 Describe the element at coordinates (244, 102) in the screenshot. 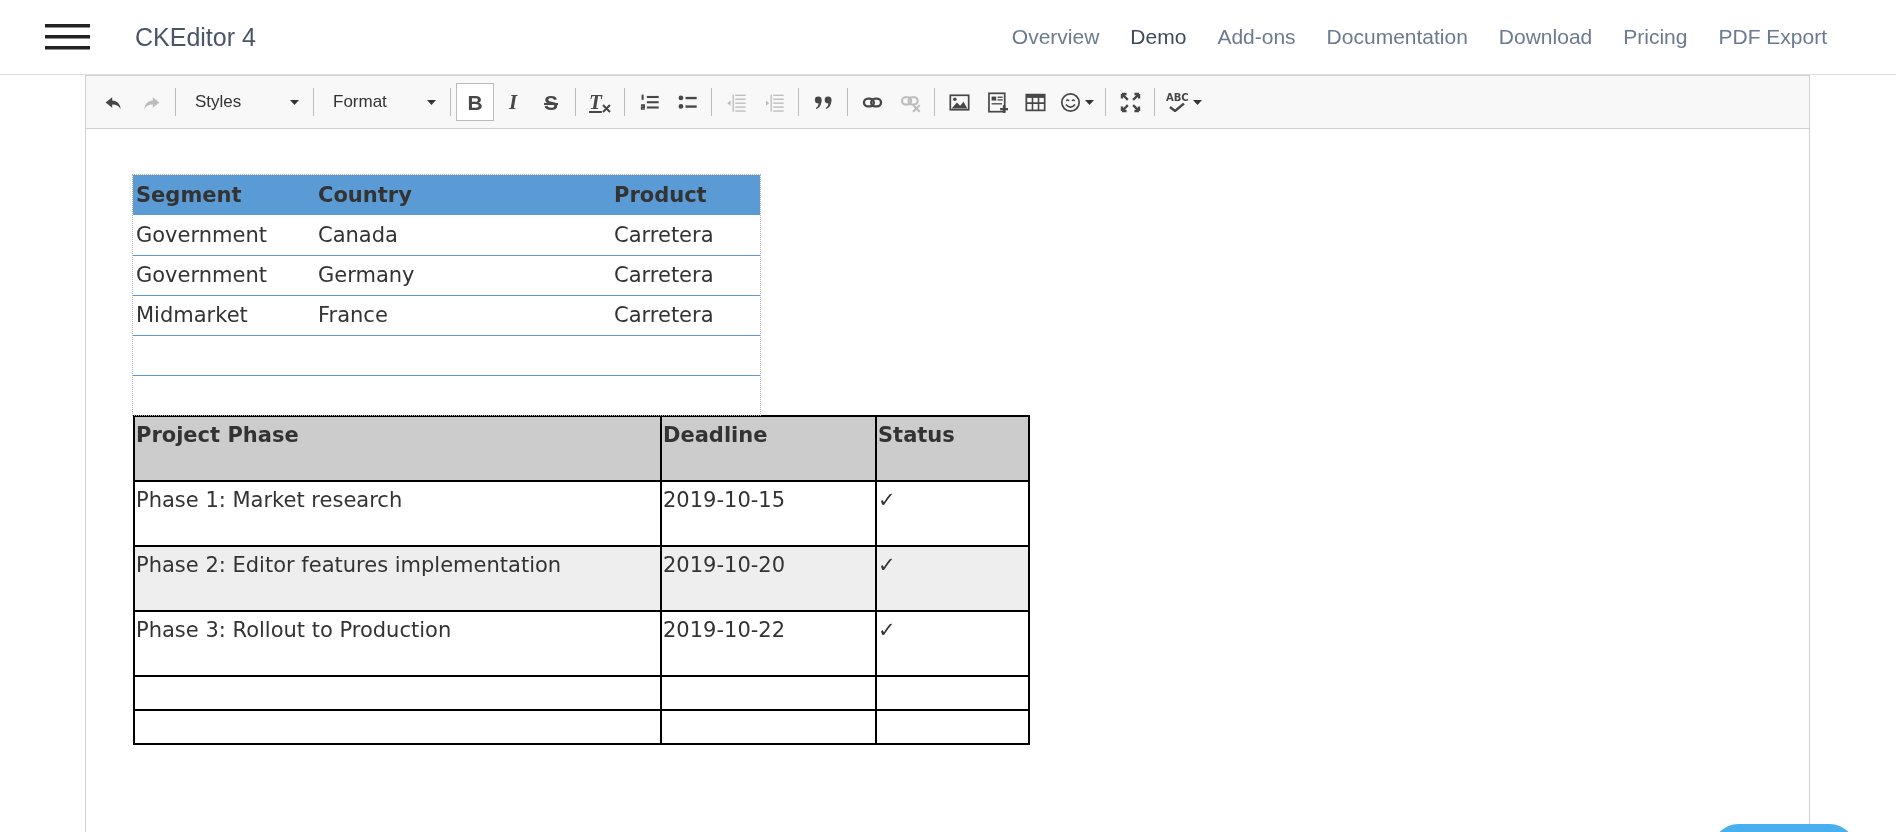

I see `dropdown-button: Styles` at that location.